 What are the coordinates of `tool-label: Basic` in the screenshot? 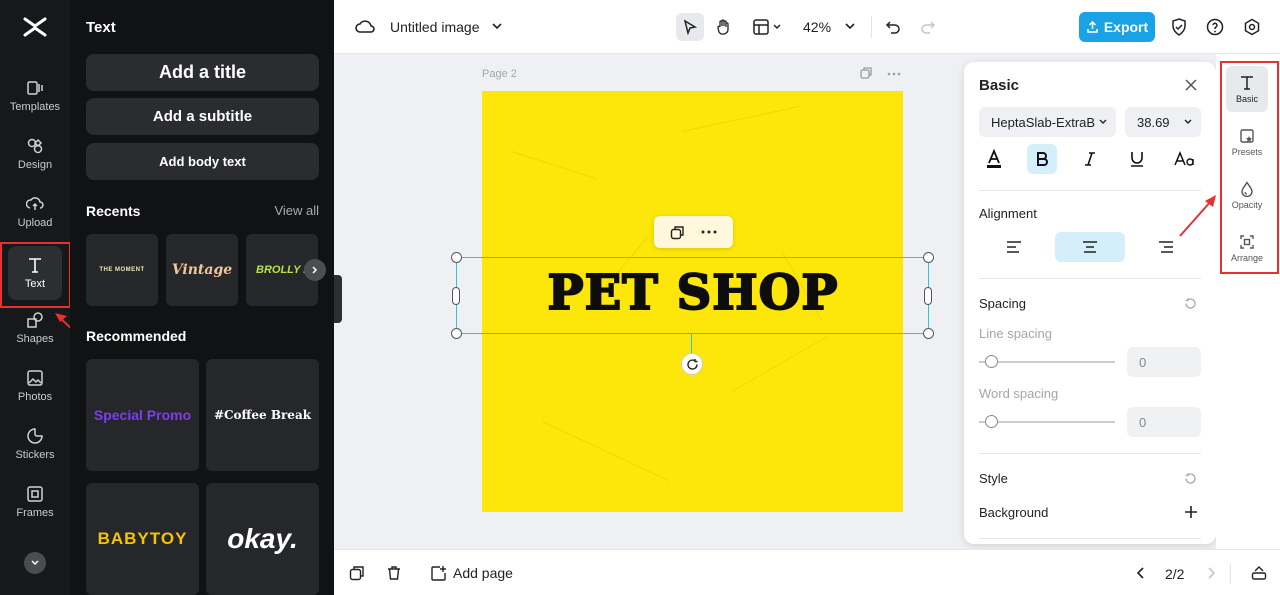 It's located at (1246, 98).